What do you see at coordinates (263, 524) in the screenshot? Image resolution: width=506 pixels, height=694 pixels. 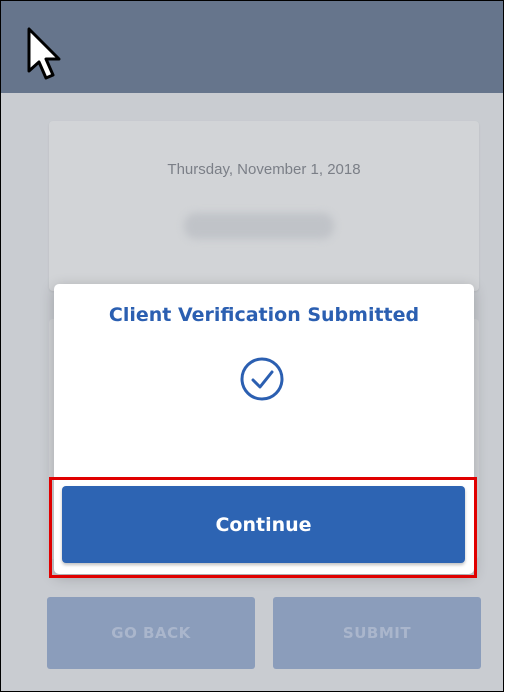 I see `continue-button: Continue` at bounding box center [263, 524].